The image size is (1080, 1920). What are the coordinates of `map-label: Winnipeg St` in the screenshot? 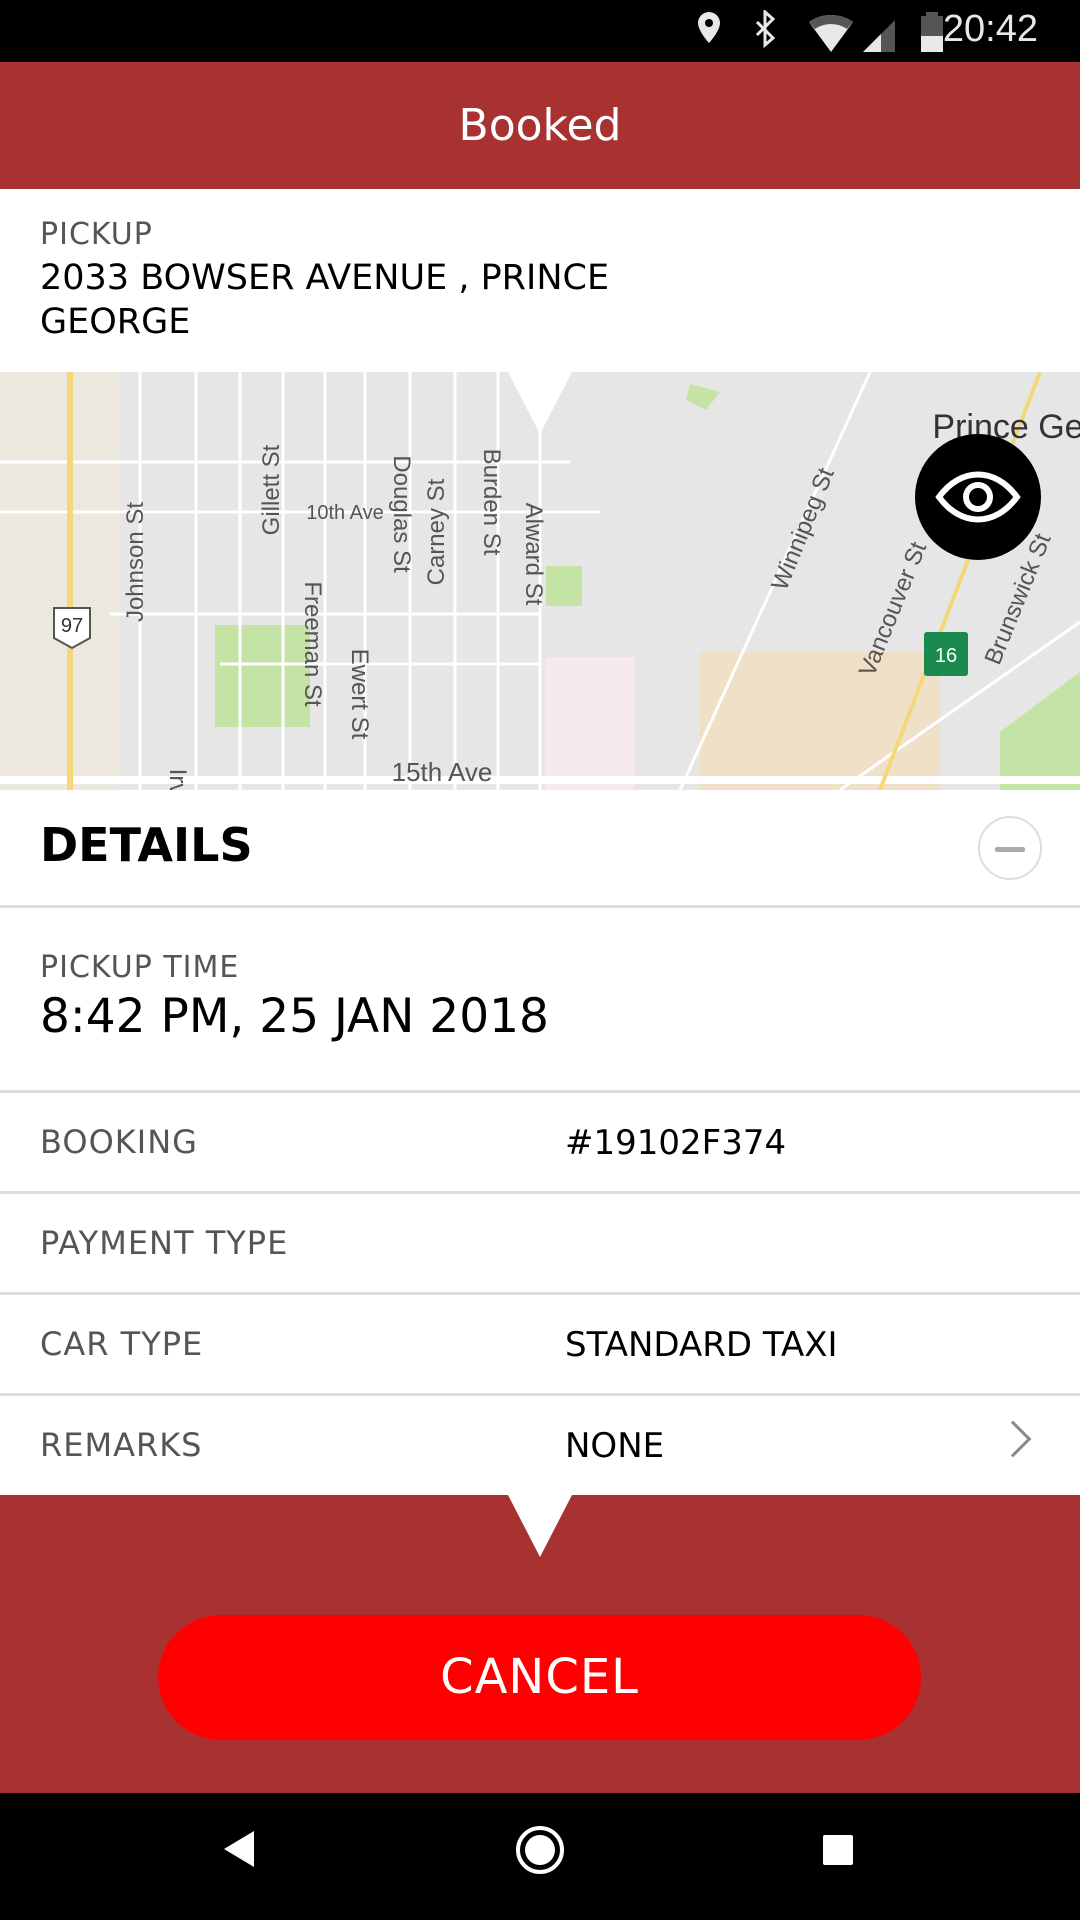 It's located at (803, 529).